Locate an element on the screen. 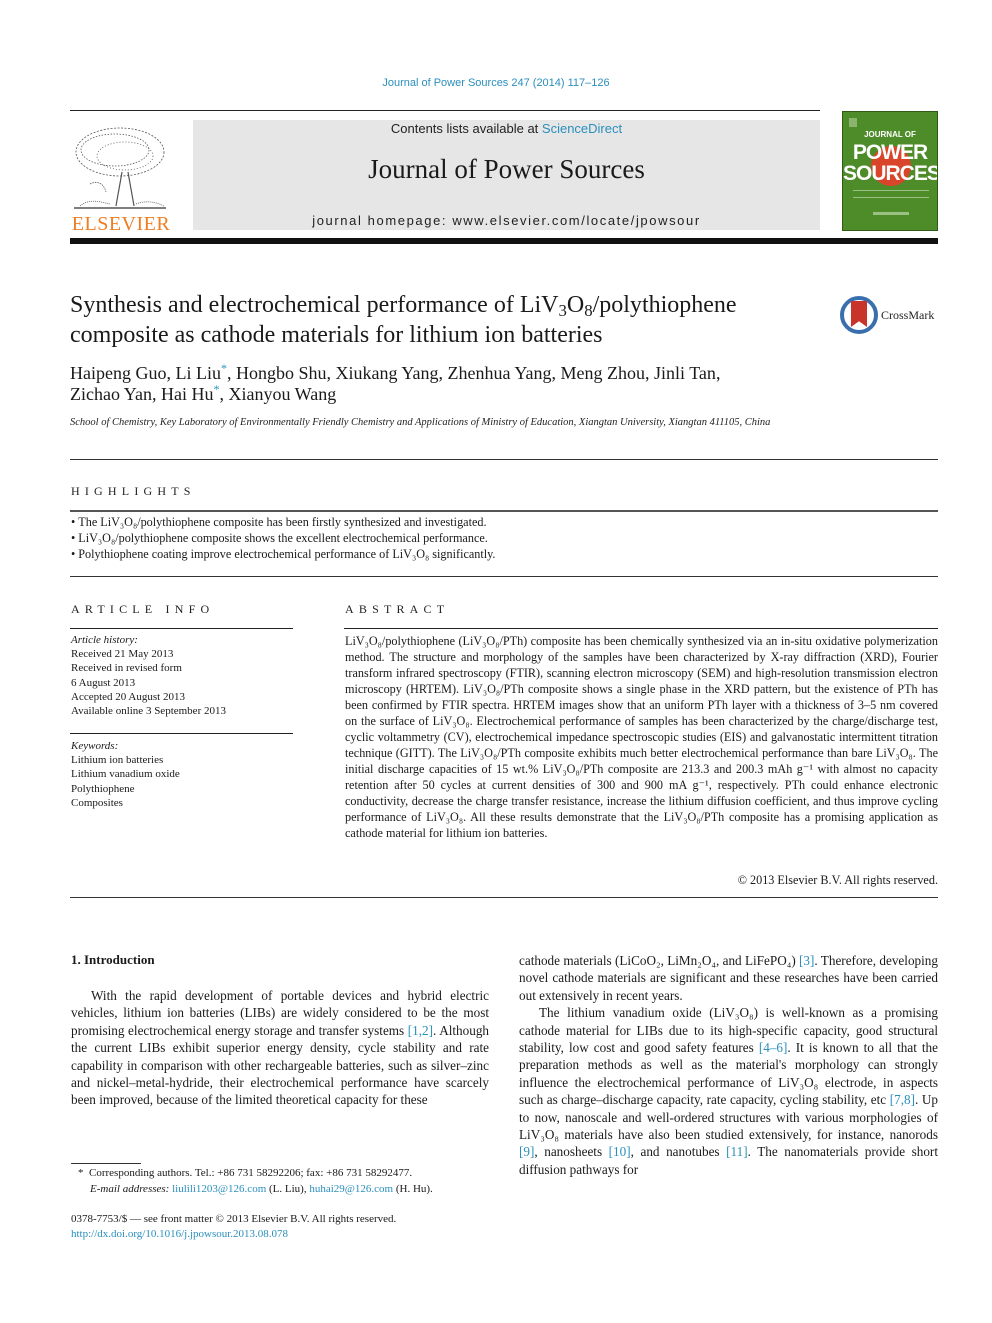 Image resolution: width=992 pixels, height=1323 pixels. keyword-item: Lithium ion batteries is located at coordinates (117, 760).